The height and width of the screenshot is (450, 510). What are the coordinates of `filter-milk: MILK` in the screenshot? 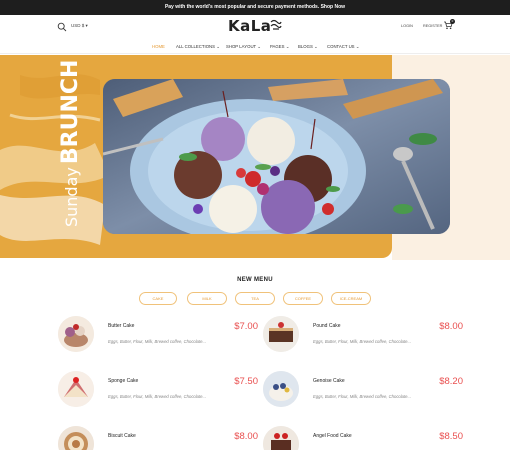 It's located at (207, 298).